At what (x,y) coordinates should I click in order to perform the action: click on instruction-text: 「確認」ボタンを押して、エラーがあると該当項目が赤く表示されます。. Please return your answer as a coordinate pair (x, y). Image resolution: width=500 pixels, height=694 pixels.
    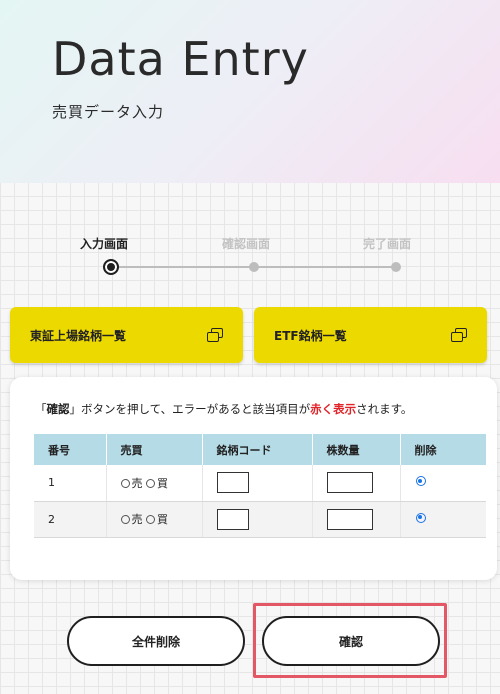
    Looking at the image, I should click on (223, 409).